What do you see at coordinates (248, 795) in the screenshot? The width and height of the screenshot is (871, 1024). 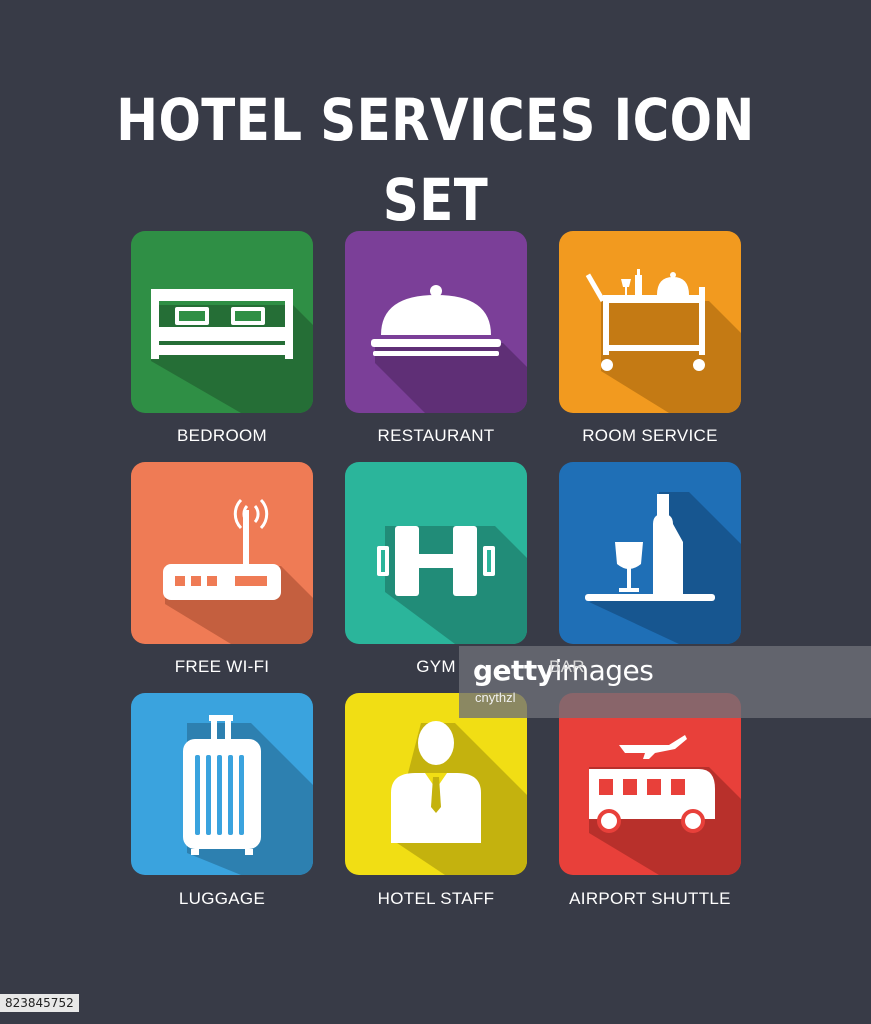 I see `suitcase-icon` at bounding box center [248, 795].